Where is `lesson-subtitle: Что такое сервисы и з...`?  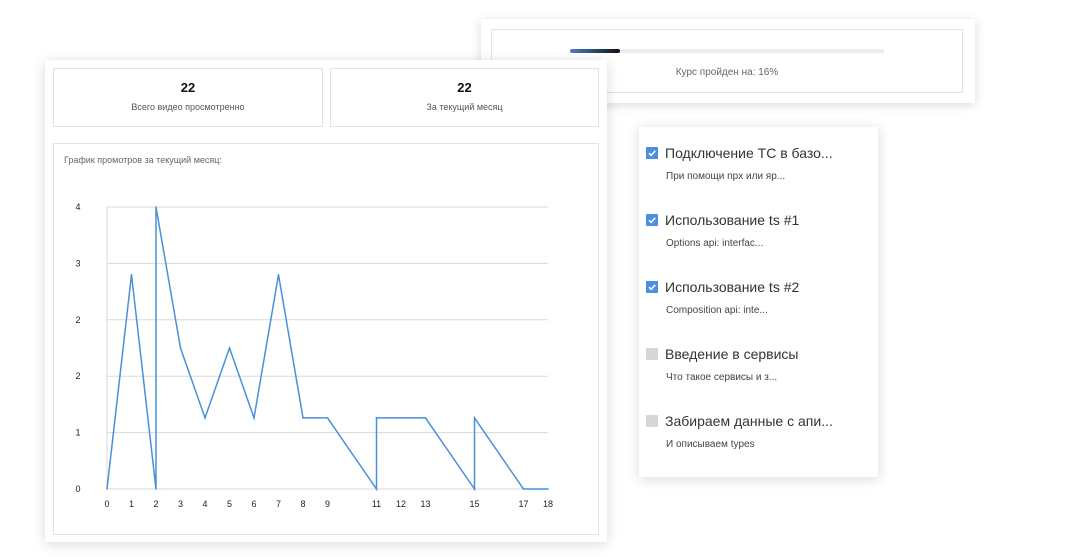 lesson-subtitle: Что такое сервисы и з... is located at coordinates (722, 377).